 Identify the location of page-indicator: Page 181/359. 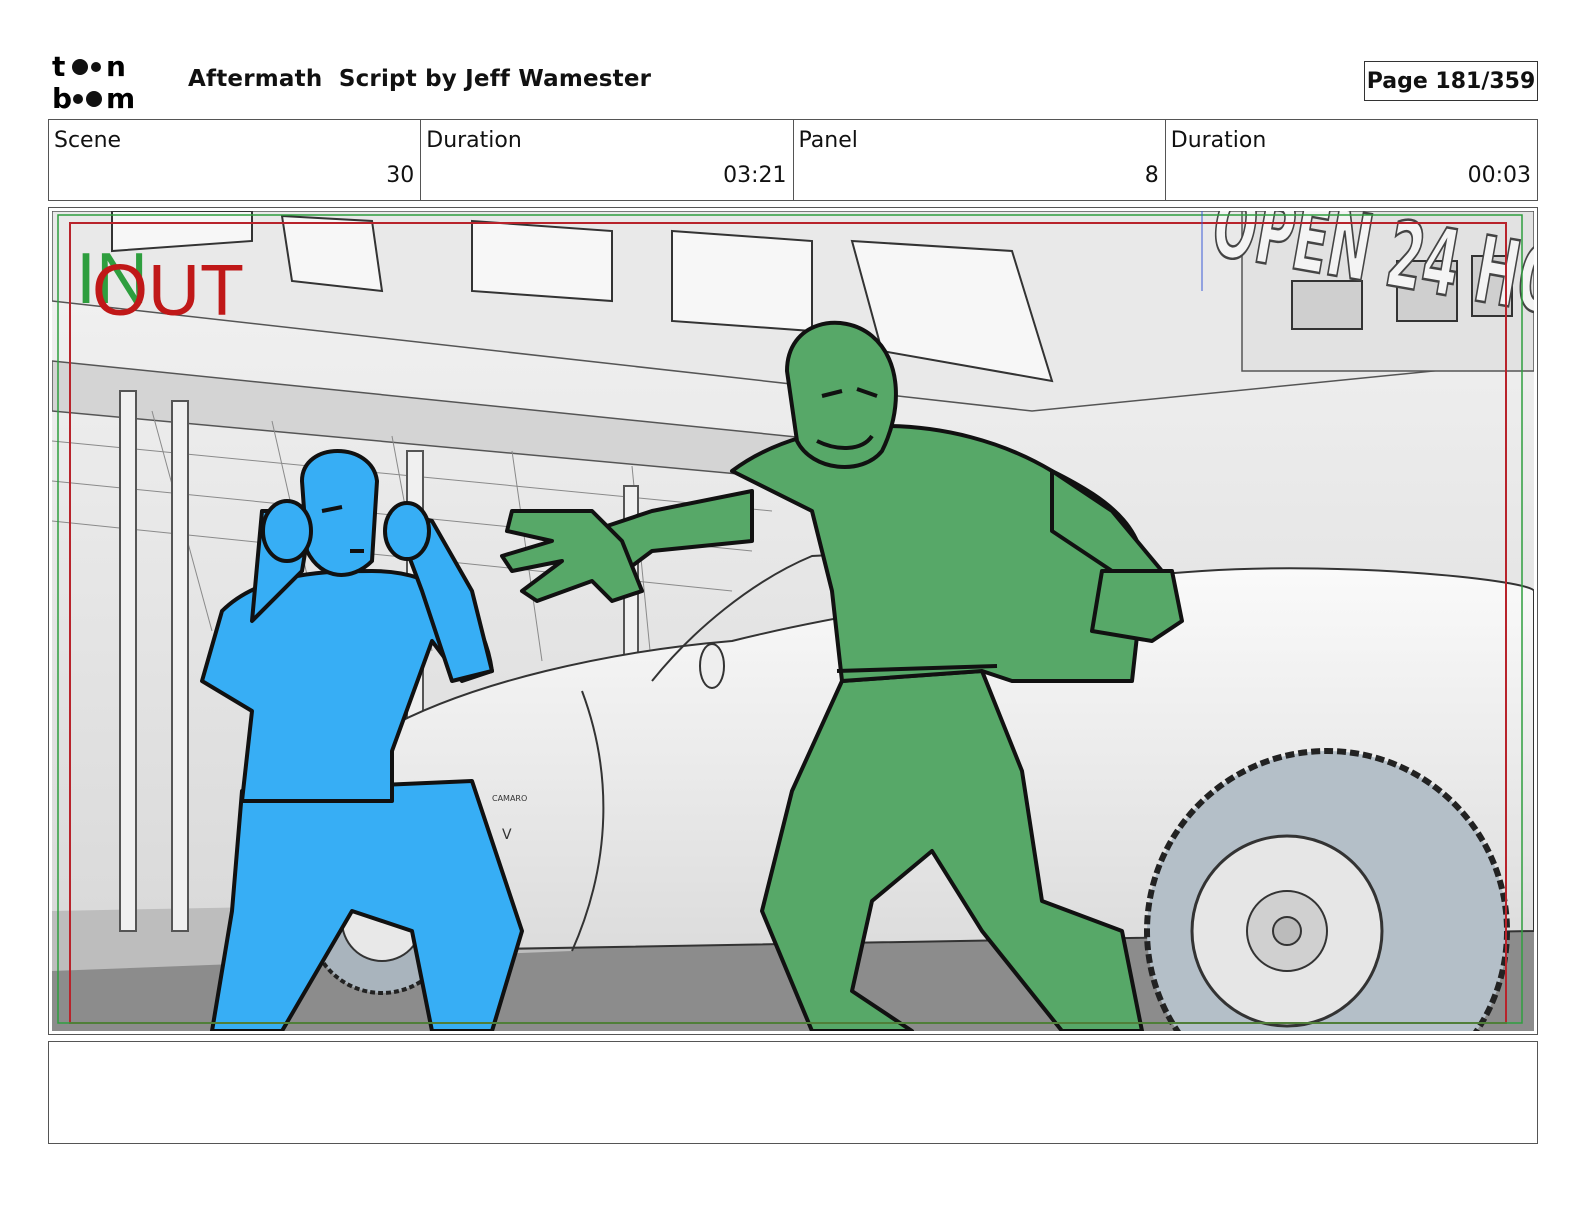
(1451, 81).